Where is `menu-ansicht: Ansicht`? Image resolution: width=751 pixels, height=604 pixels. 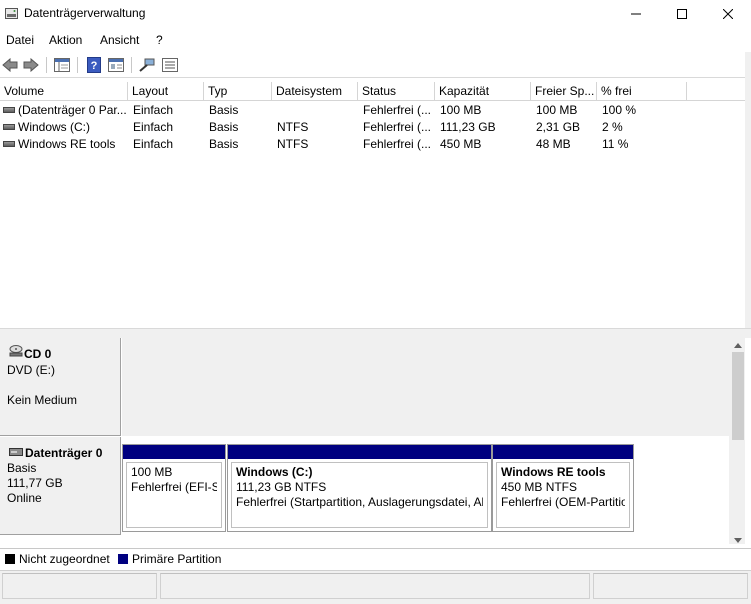 menu-ansicht: Ansicht is located at coordinates (119, 40).